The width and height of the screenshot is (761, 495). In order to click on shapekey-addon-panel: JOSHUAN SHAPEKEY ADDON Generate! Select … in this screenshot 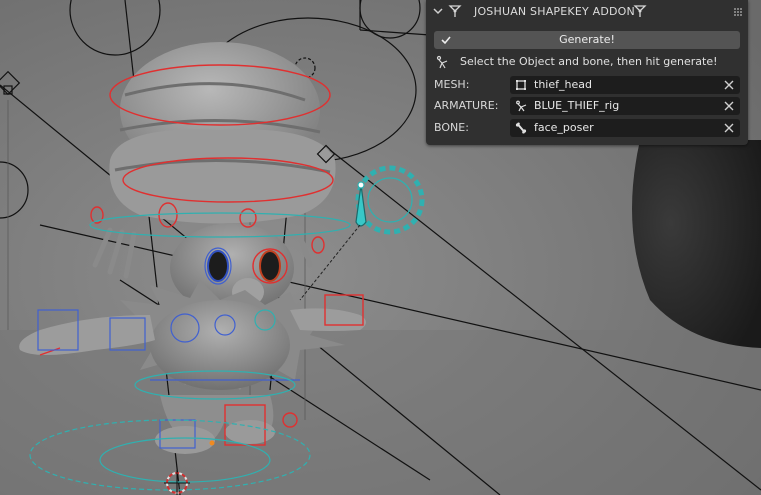, I will do `click(587, 72)`.